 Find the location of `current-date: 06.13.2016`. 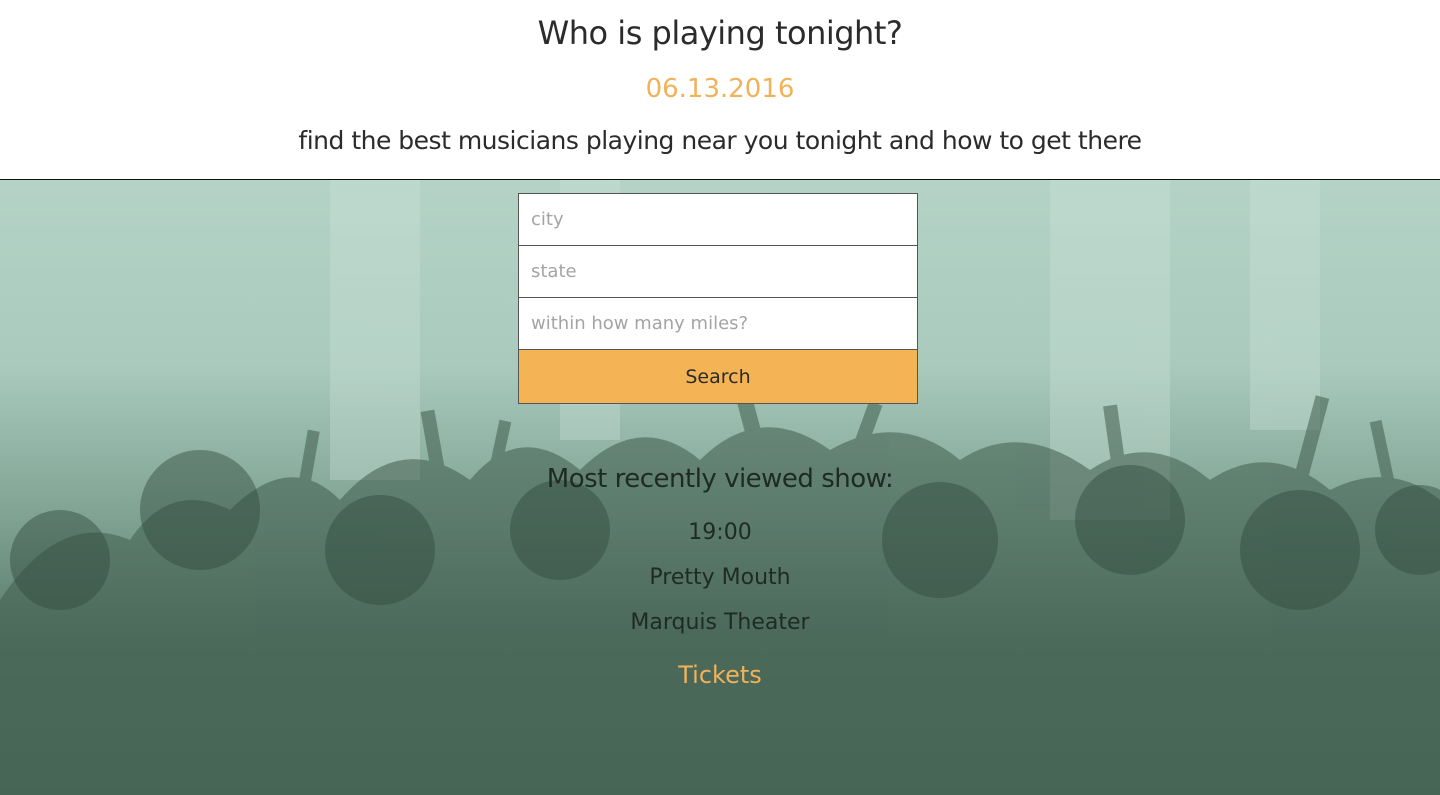

current-date: 06.13.2016 is located at coordinates (720, 89).